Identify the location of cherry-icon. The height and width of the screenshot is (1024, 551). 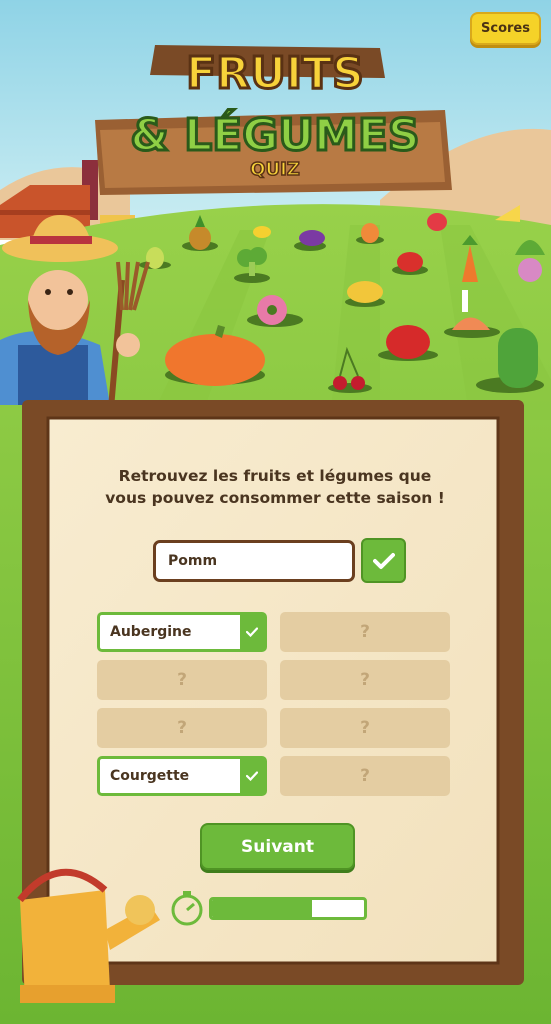
(340, 383).